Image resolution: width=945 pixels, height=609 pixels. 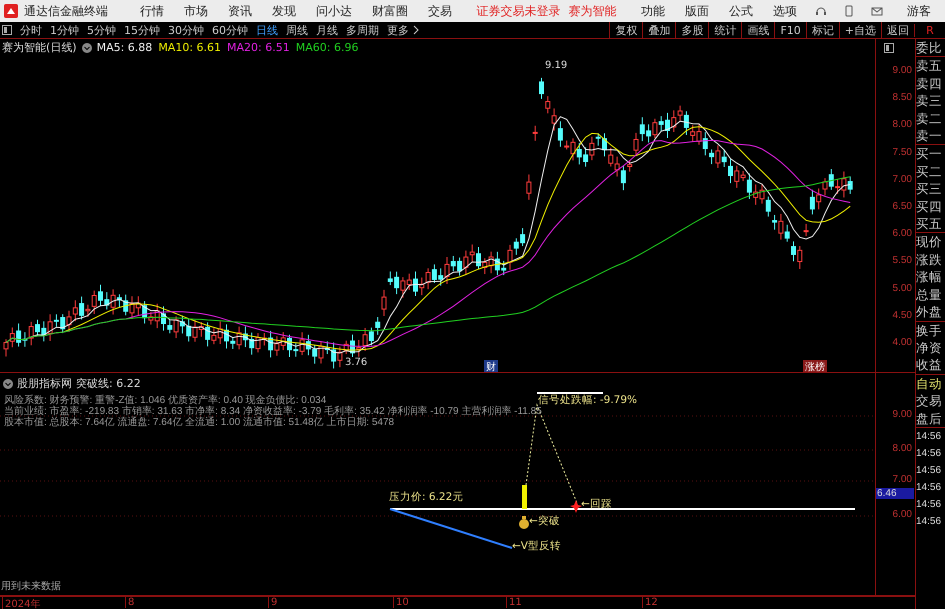 I want to click on menu-item: 发现, so click(x=284, y=11).